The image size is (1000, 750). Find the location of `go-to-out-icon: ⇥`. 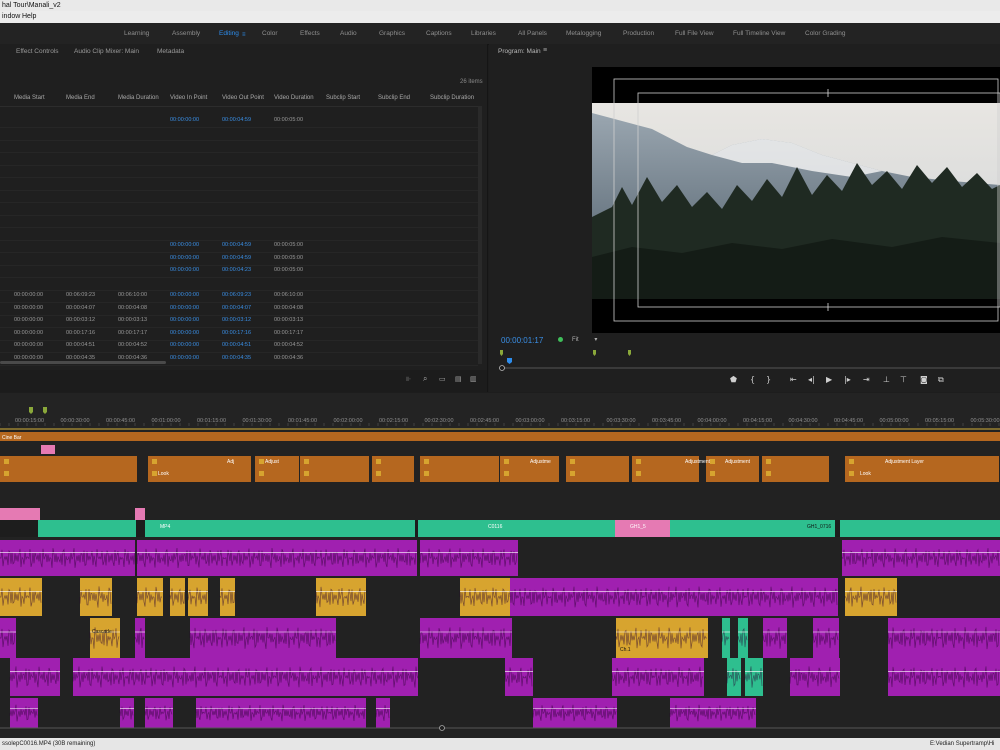

go-to-out-icon: ⇥ is located at coordinates (866, 379).